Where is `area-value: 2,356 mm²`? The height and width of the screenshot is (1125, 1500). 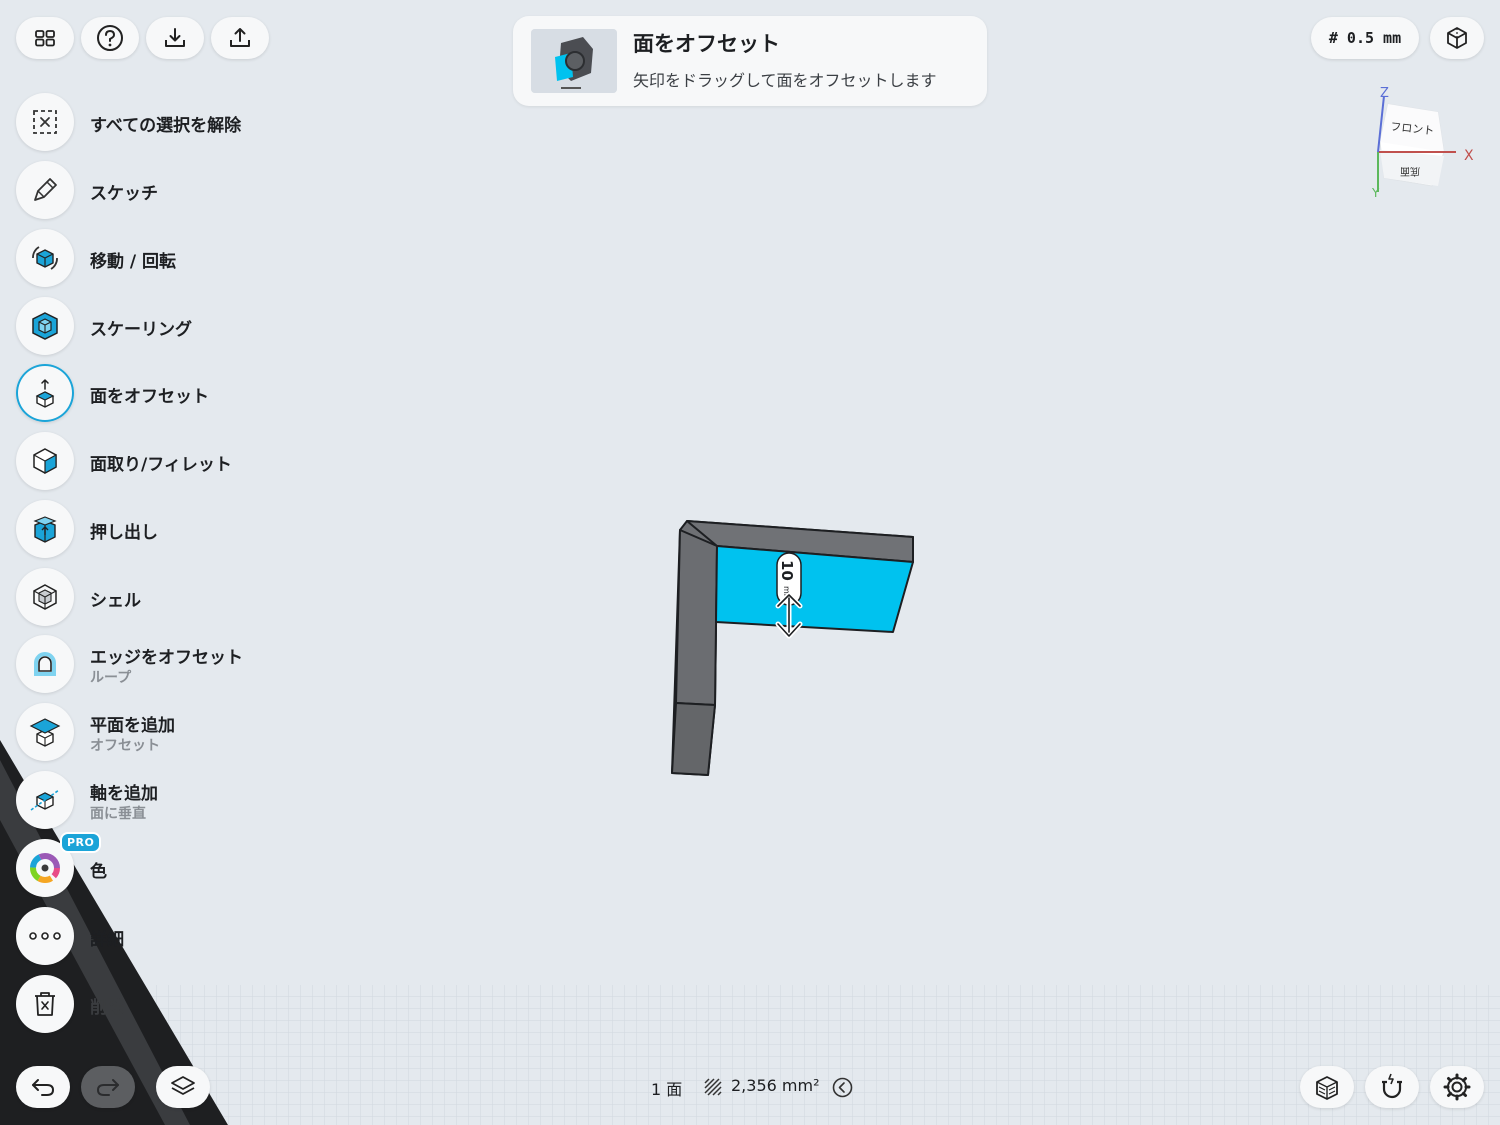
area-value: 2,356 mm² is located at coordinates (775, 1085).